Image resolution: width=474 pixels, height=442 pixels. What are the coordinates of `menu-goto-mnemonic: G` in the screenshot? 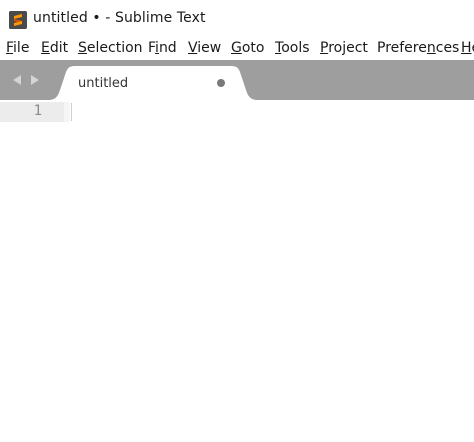 It's located at (236, 48).